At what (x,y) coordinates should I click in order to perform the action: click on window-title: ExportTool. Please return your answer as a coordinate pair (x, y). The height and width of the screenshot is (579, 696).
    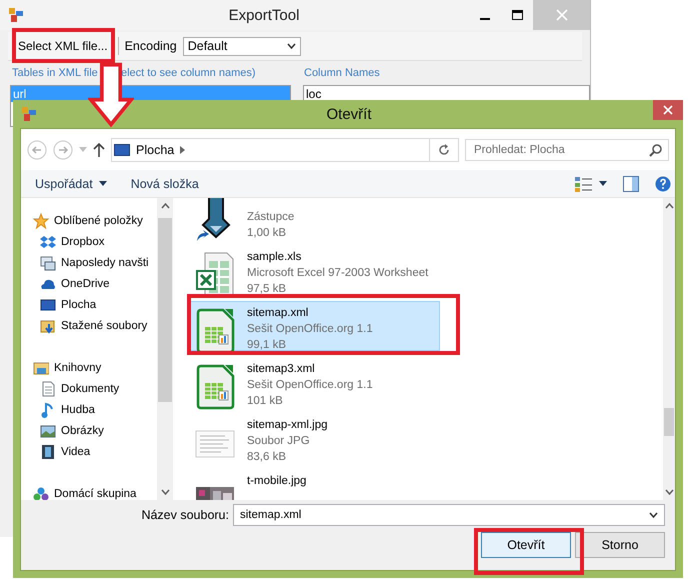
    Looking at the image, I should click on (264, 15).